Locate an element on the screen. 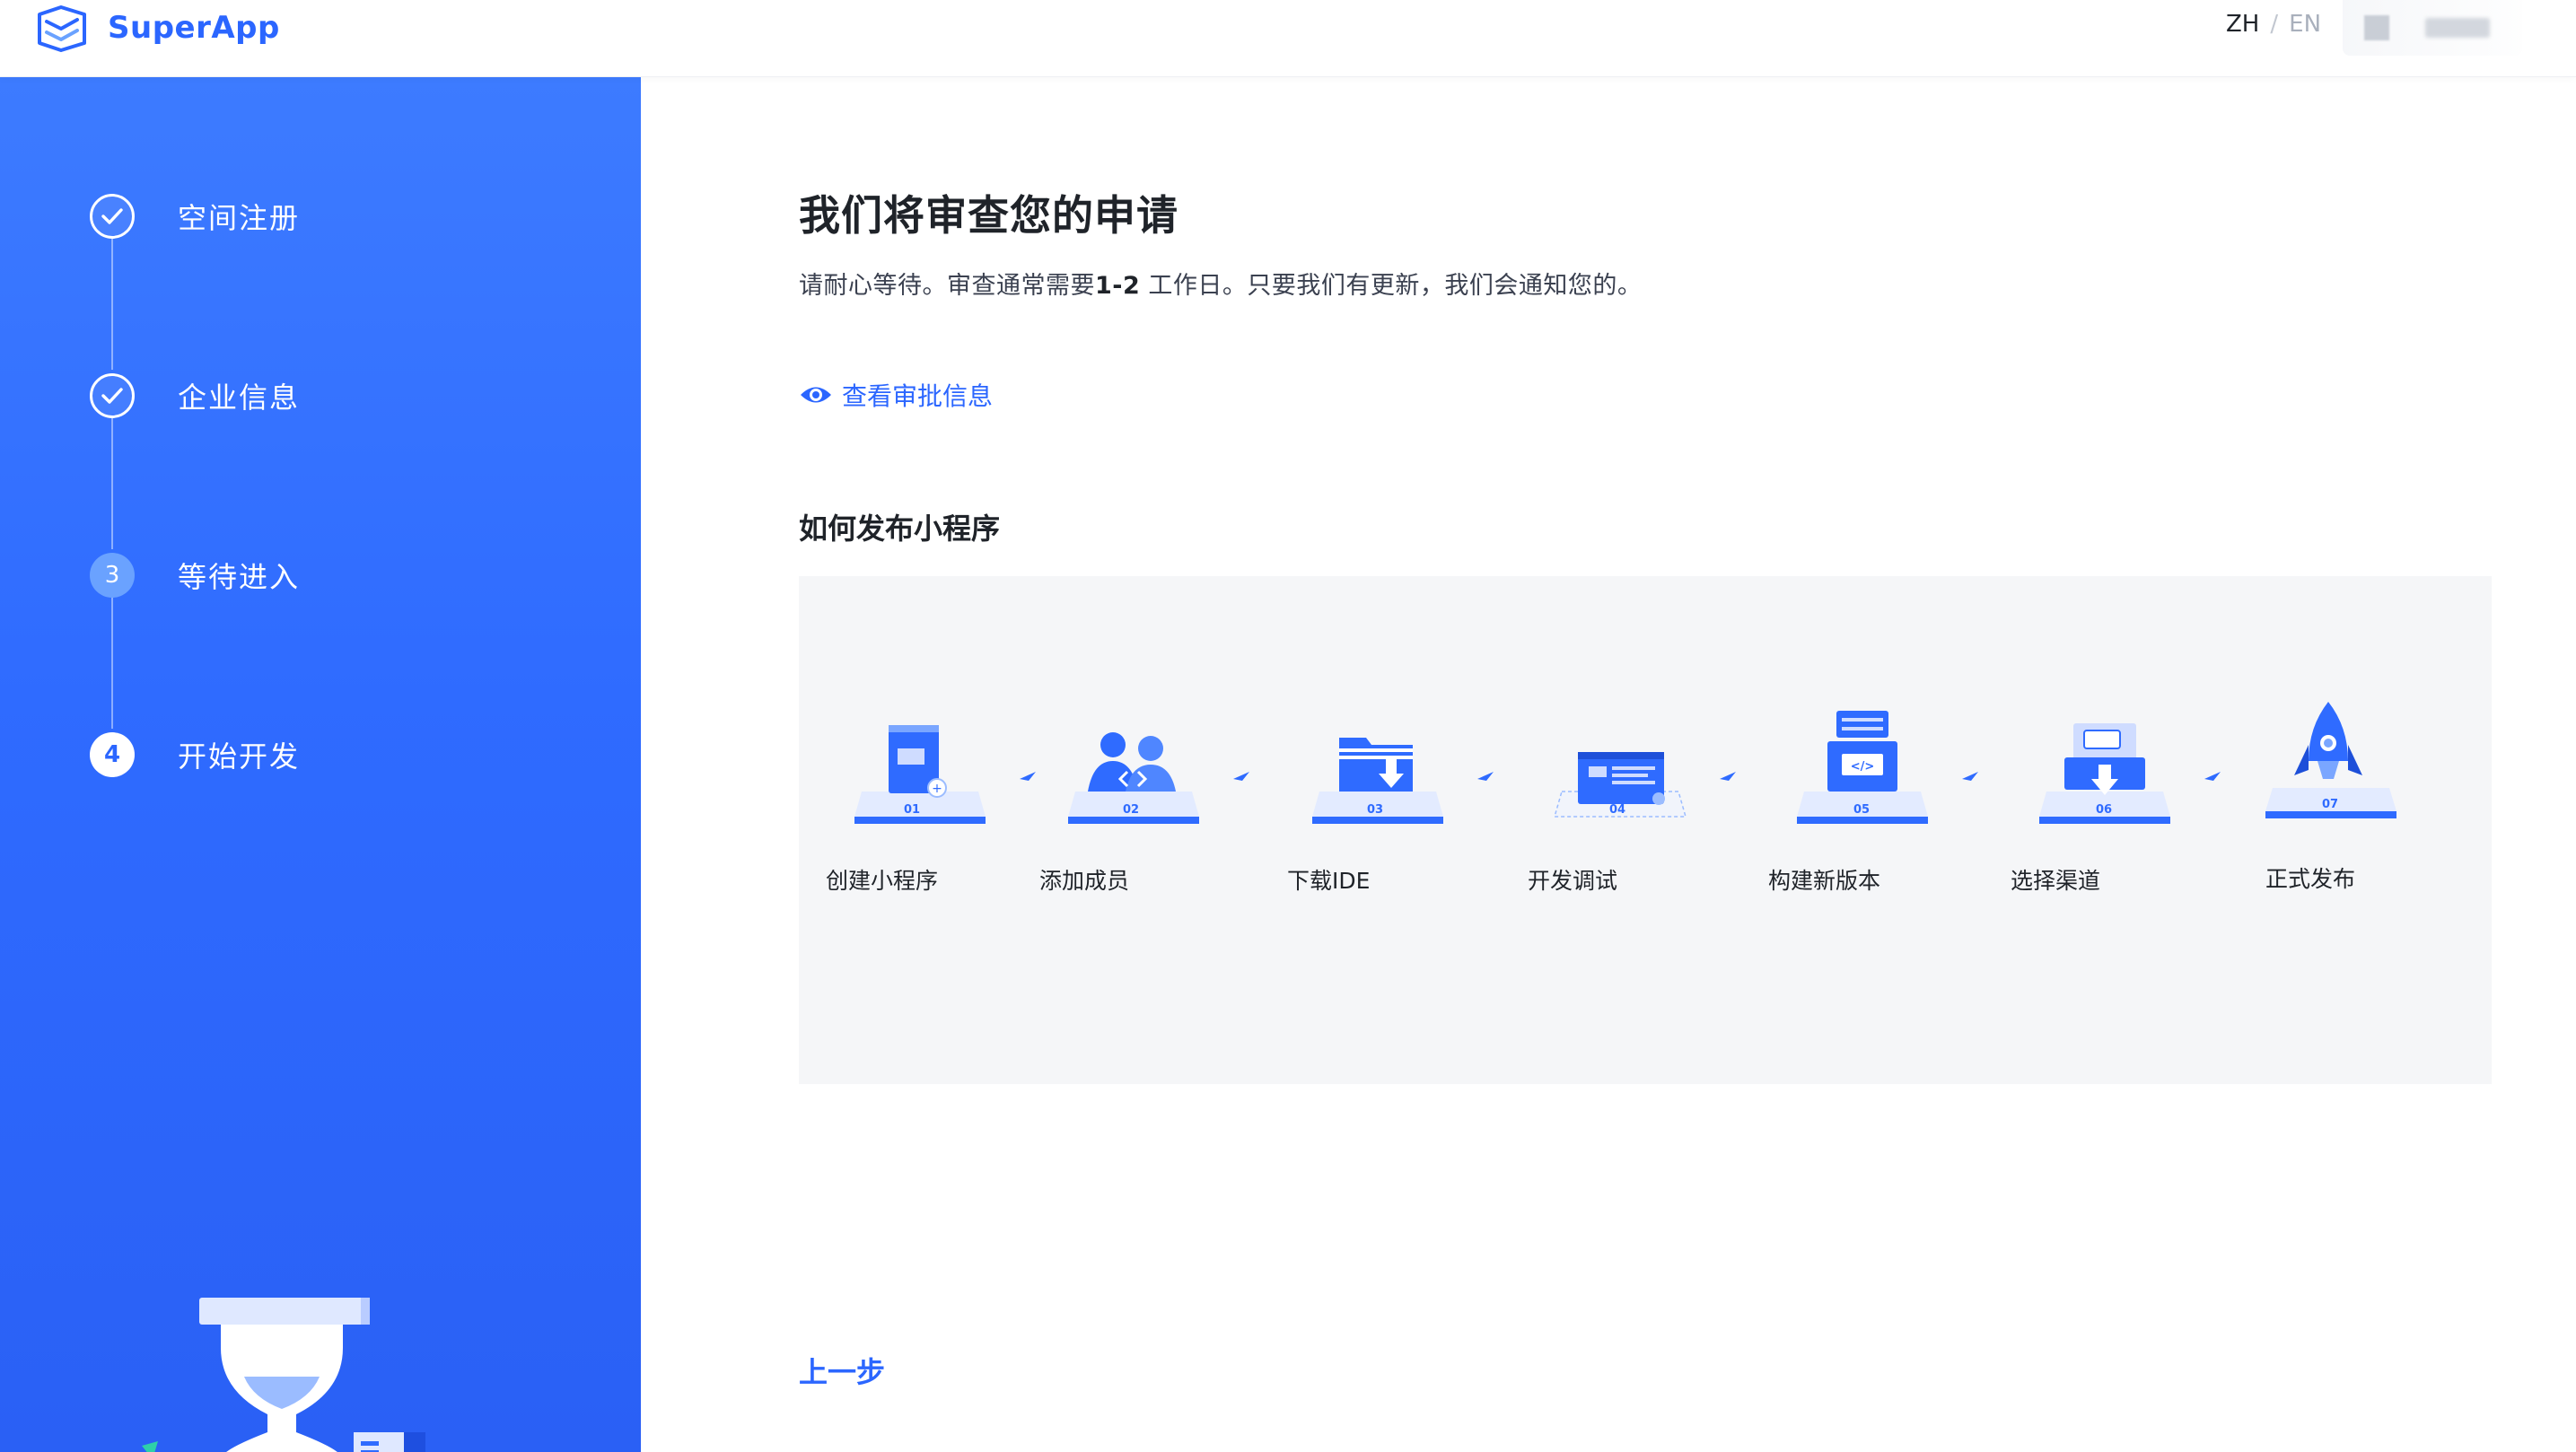  process-step-build-version: </> 05 构建新版本 is located at coordinates (1873, 850).